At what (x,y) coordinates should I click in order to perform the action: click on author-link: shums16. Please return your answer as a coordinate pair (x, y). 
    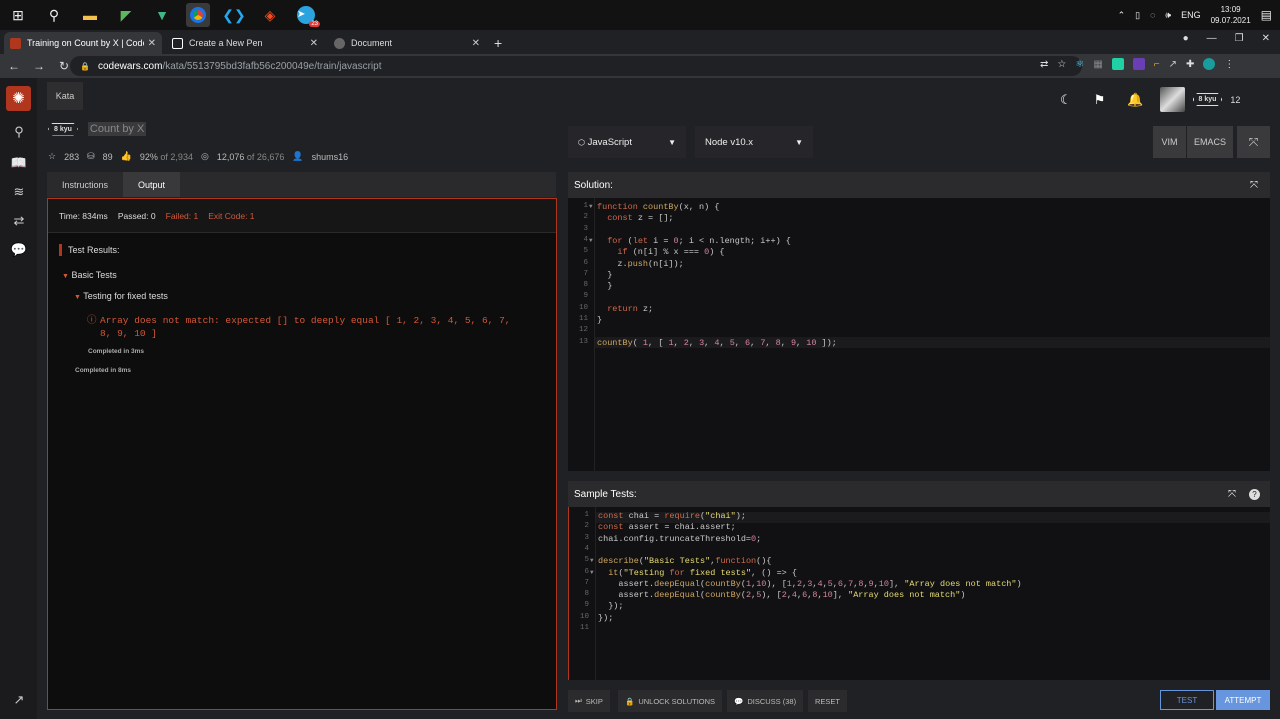
    Looking at the image, I should click on (330, 157).